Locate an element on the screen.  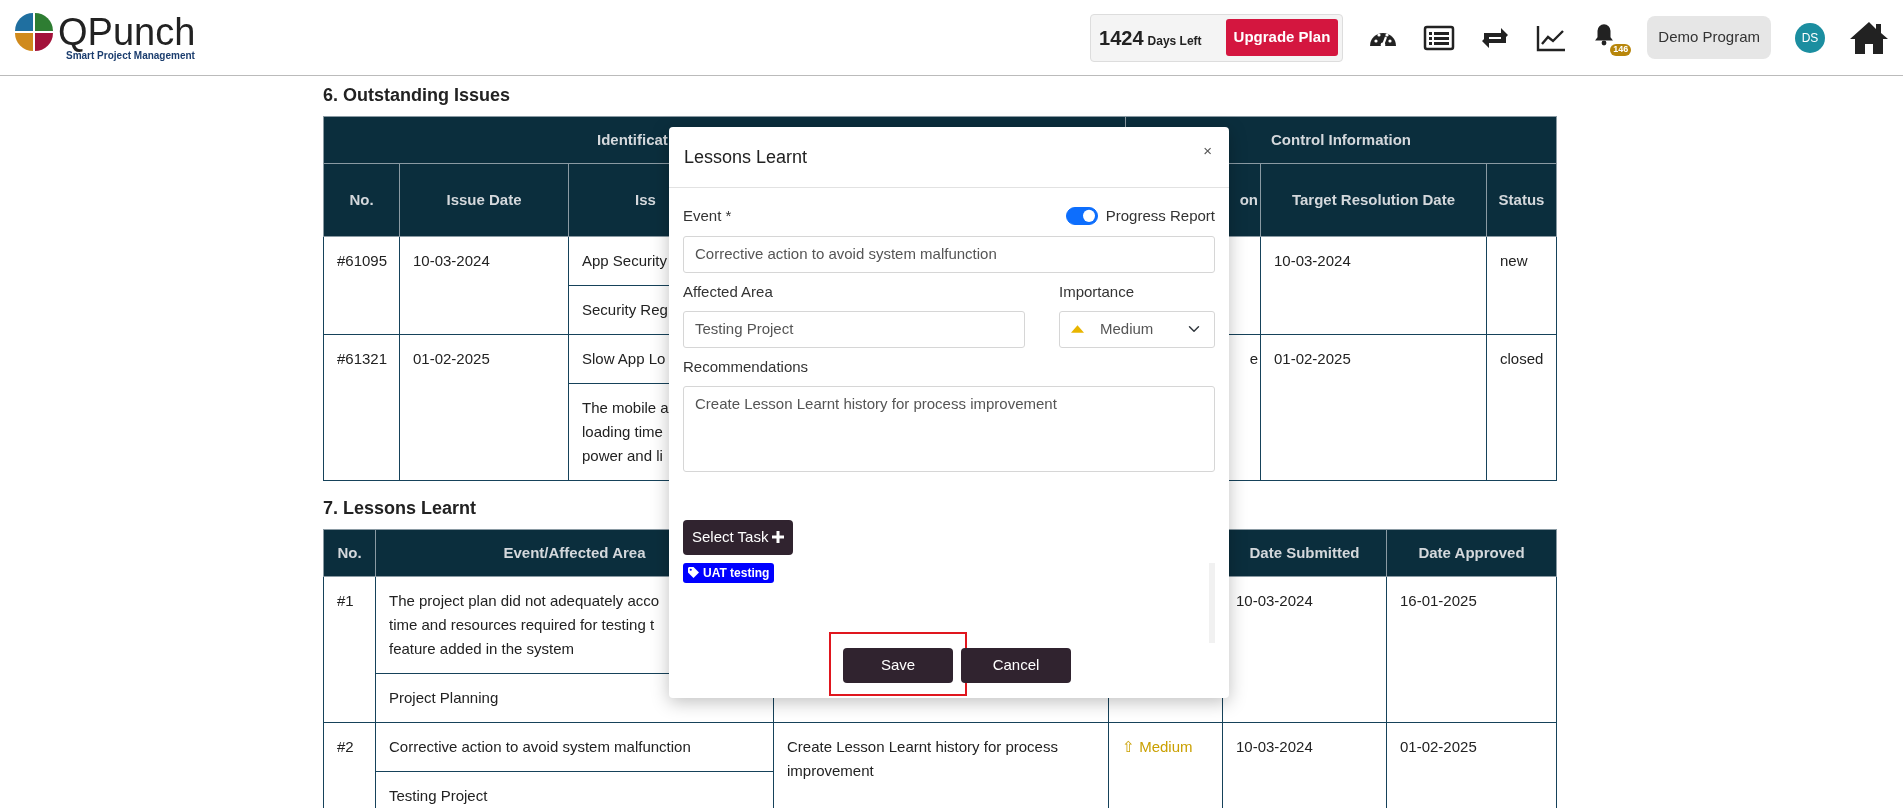
days-label: Days Left is located at coordinates (1174, 41).